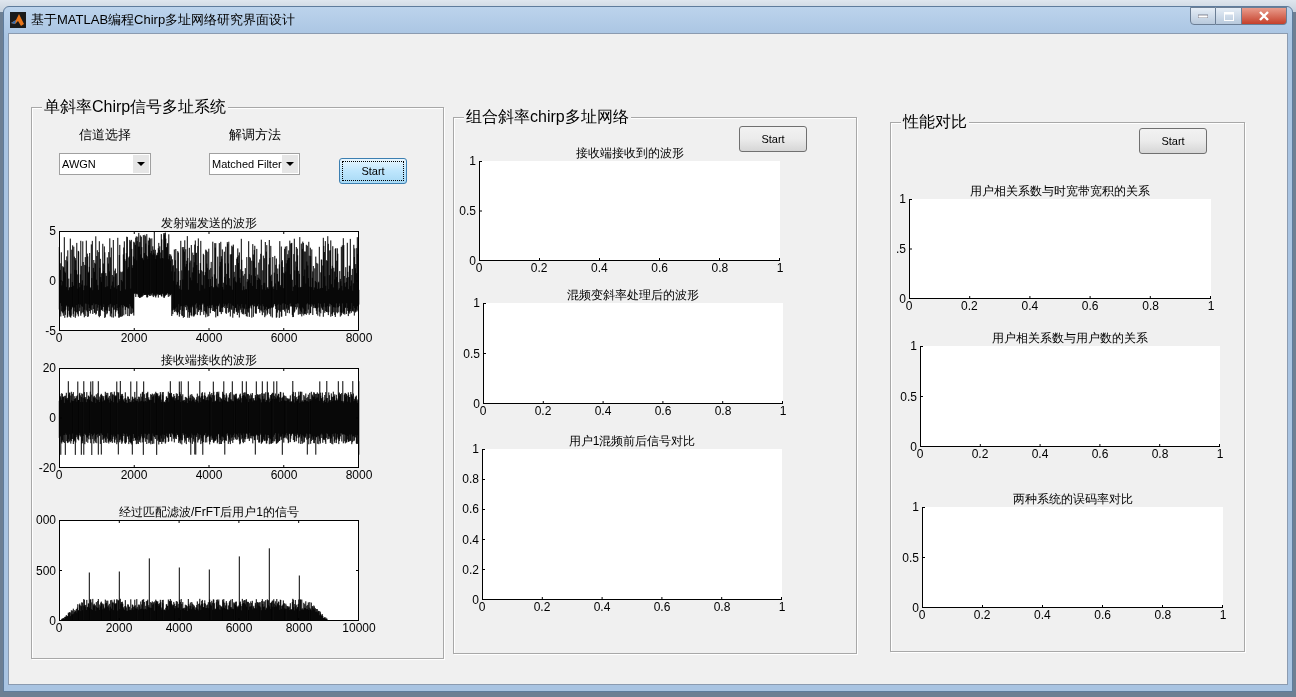 Image resolution: width=1296 pixels, height=697 pixels. What do you see at coordinates (1070, 338) in the screenshot?
I see `plot-title: 用户相关系数与用户数的关系` at bounding box center [1070, 338].